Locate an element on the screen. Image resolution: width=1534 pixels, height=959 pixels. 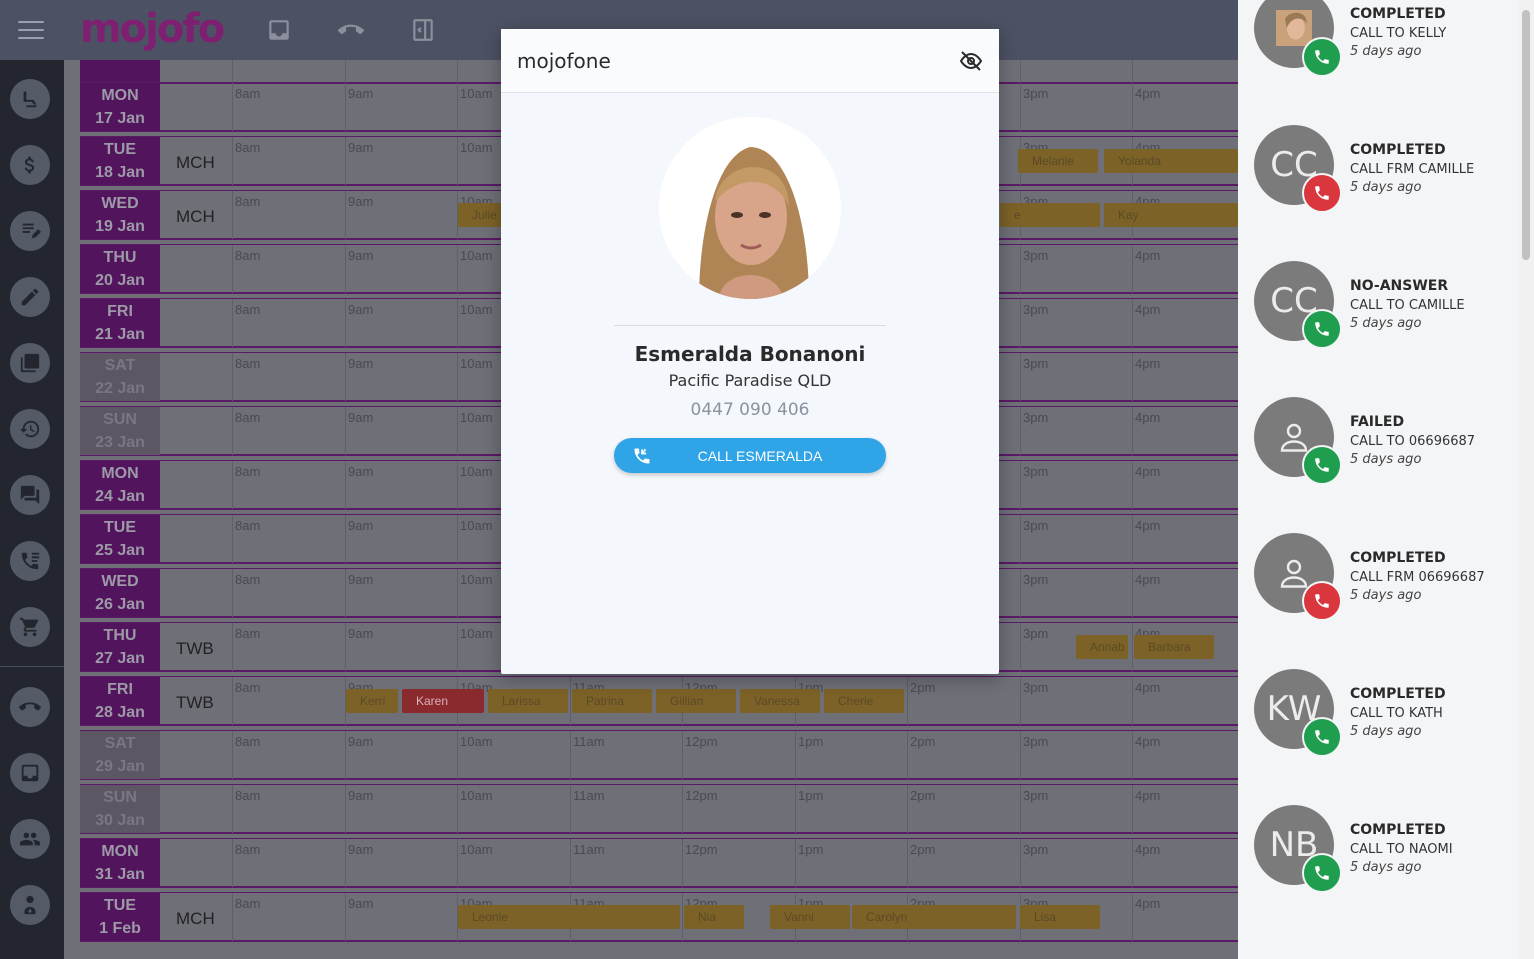
side-panel-icon is located at coordinates (423, 30).